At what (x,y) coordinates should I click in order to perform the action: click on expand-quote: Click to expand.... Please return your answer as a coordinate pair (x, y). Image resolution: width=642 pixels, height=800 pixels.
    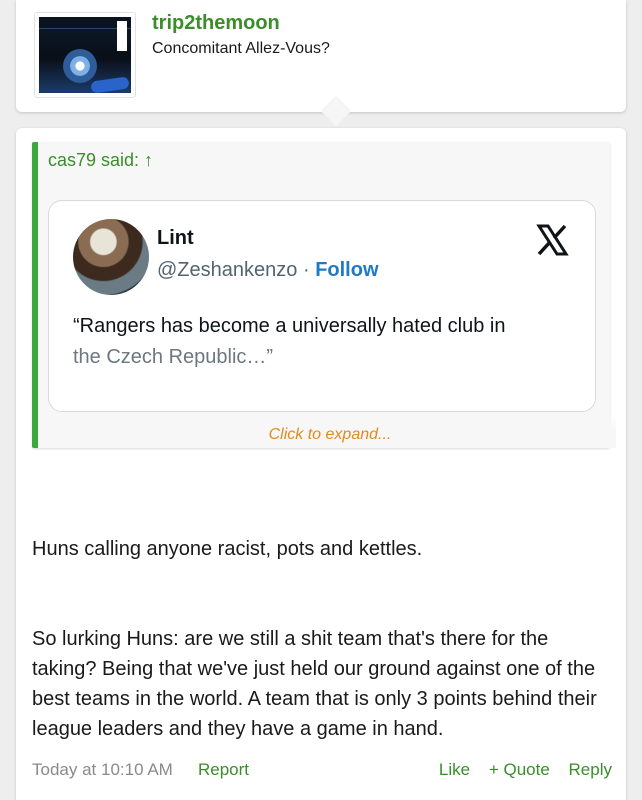
    Looking at the image, I should click on (330, 433).